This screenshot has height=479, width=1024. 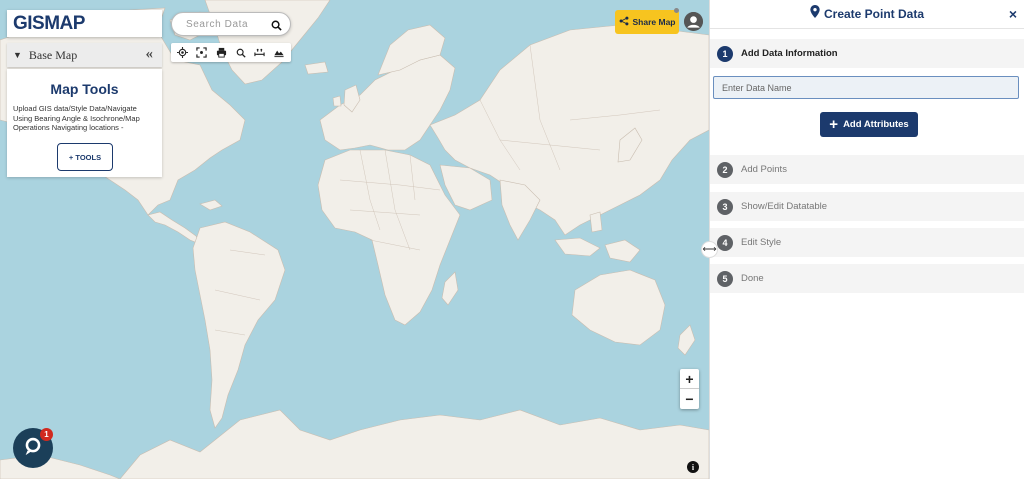 I want to click on panel-header: Create Point Data ×, so click(x=867, y=14).